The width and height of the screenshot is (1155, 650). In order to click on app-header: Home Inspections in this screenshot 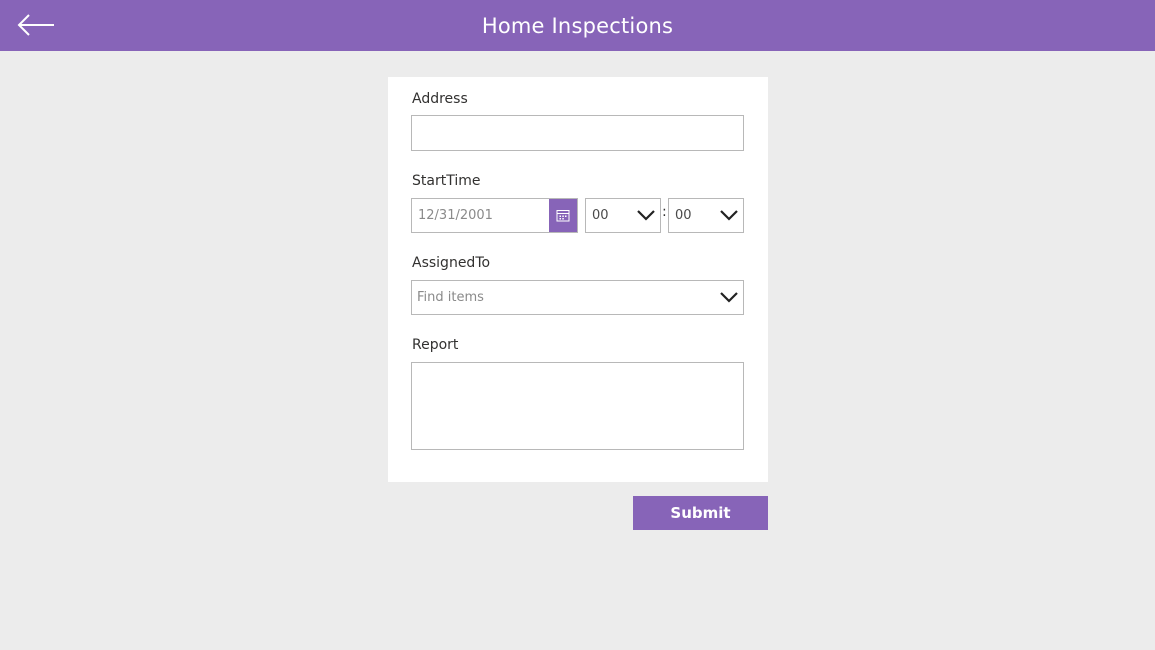, I will do `click(577, 25)`.